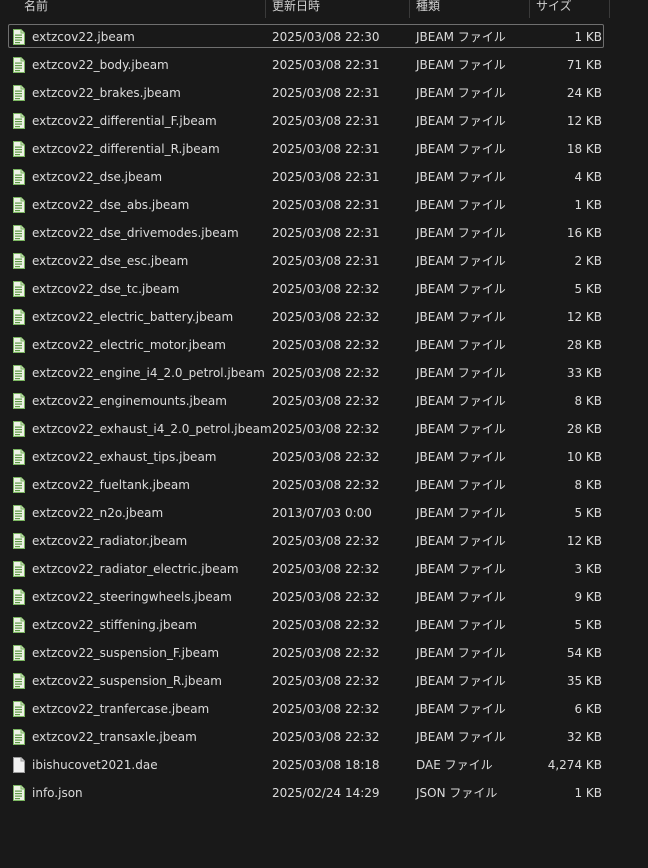 The image size is (648, 868). Describe the element at coordinates (588, 569) in the screenshot. I see `file-size: 3 KB` at that location.